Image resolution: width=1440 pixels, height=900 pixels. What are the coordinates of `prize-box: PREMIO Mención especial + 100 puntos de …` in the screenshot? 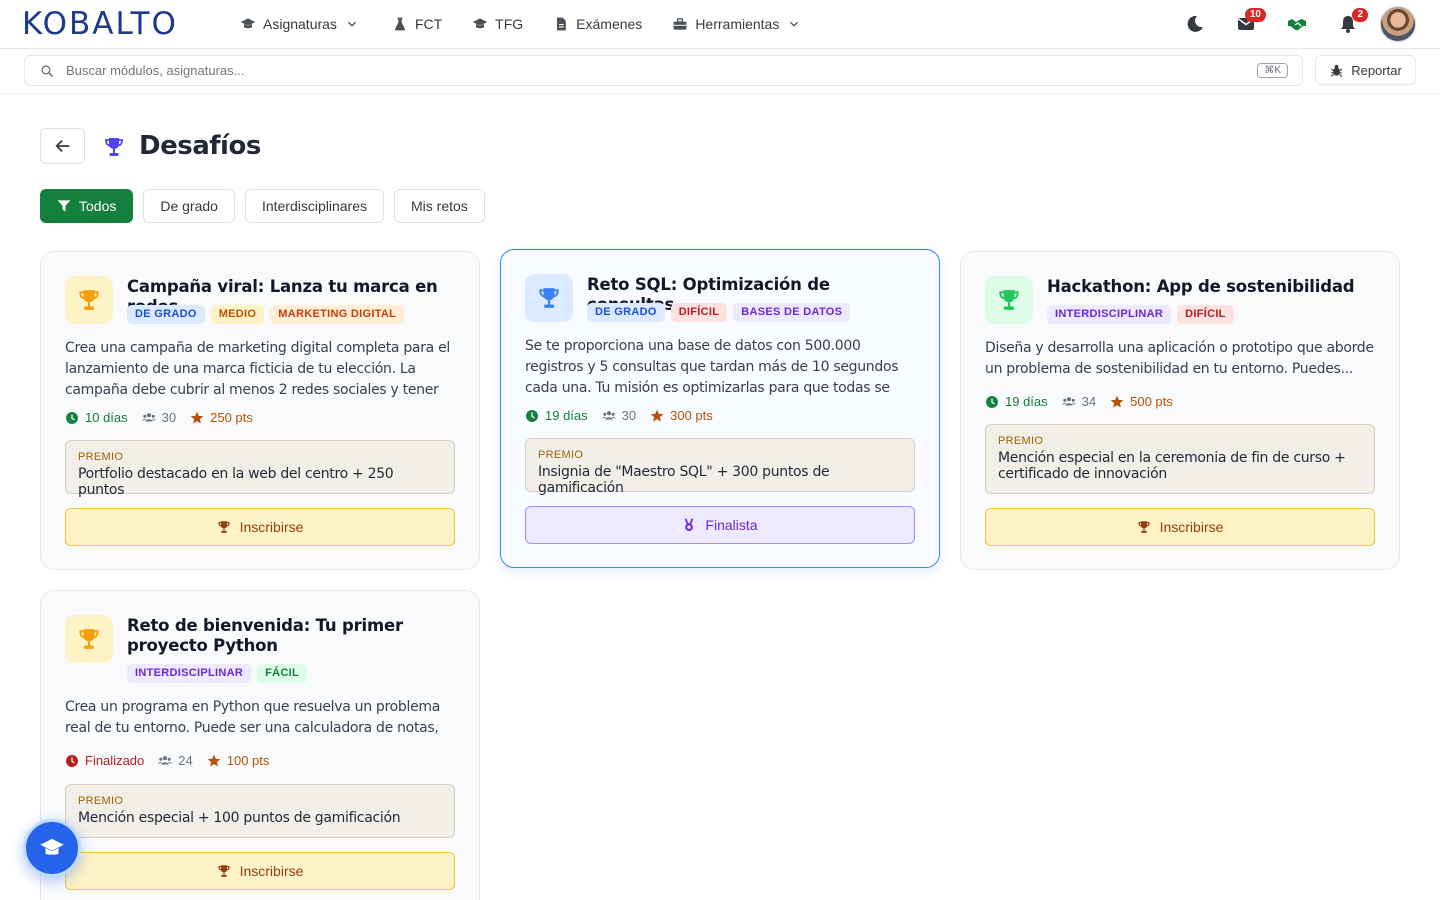 It's located at (260, 811).